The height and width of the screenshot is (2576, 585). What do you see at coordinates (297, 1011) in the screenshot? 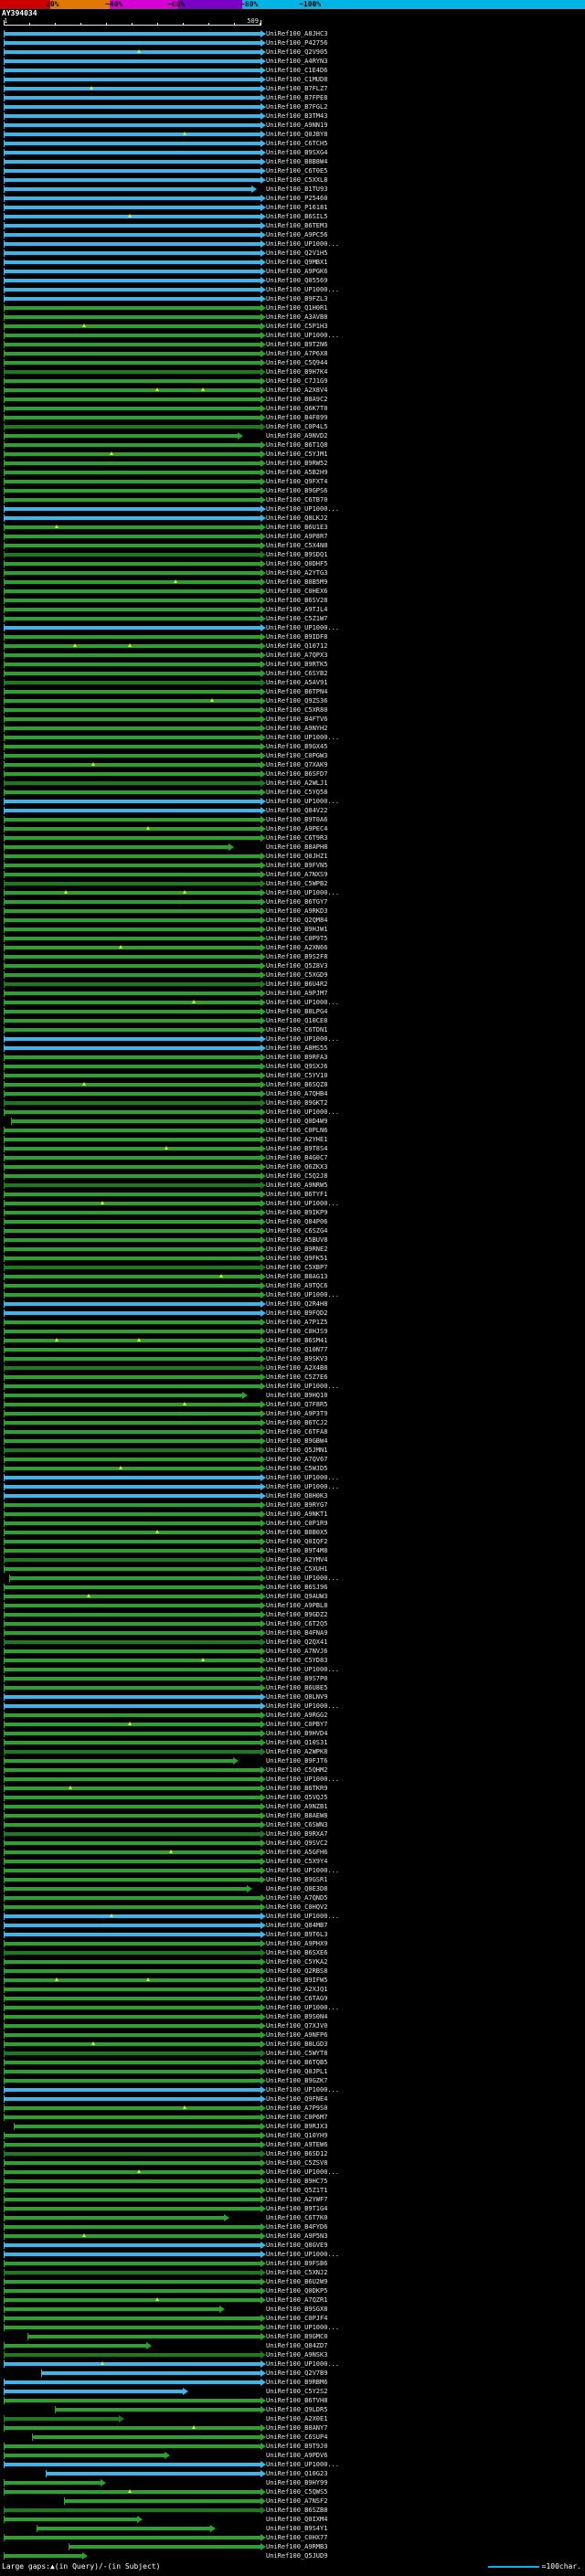
I see `hit-label: UniRef100_B8LPG4` at bounding box center [297, 1011].